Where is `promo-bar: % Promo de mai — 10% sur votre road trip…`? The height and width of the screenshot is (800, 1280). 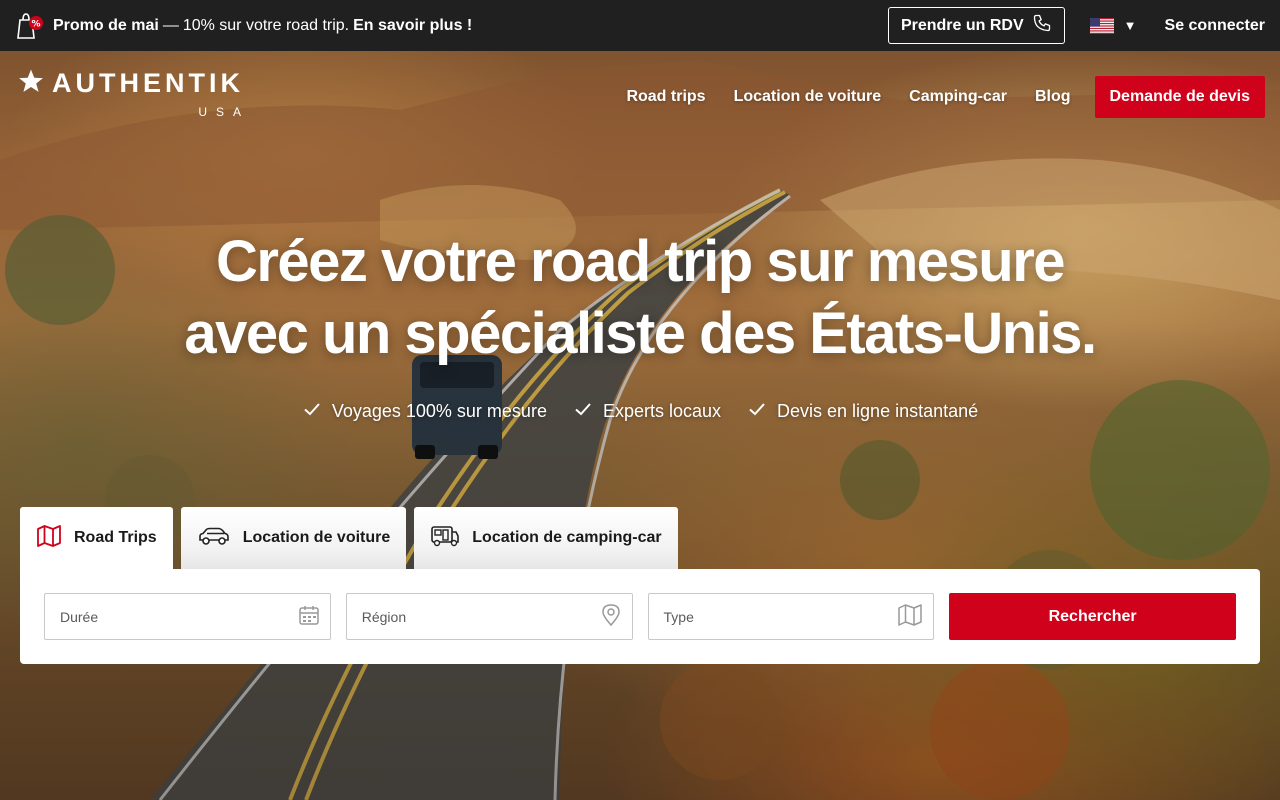
promo-bar: % Promo de mai — 10% sur votre road trip… is located at coordinates (640, 25).